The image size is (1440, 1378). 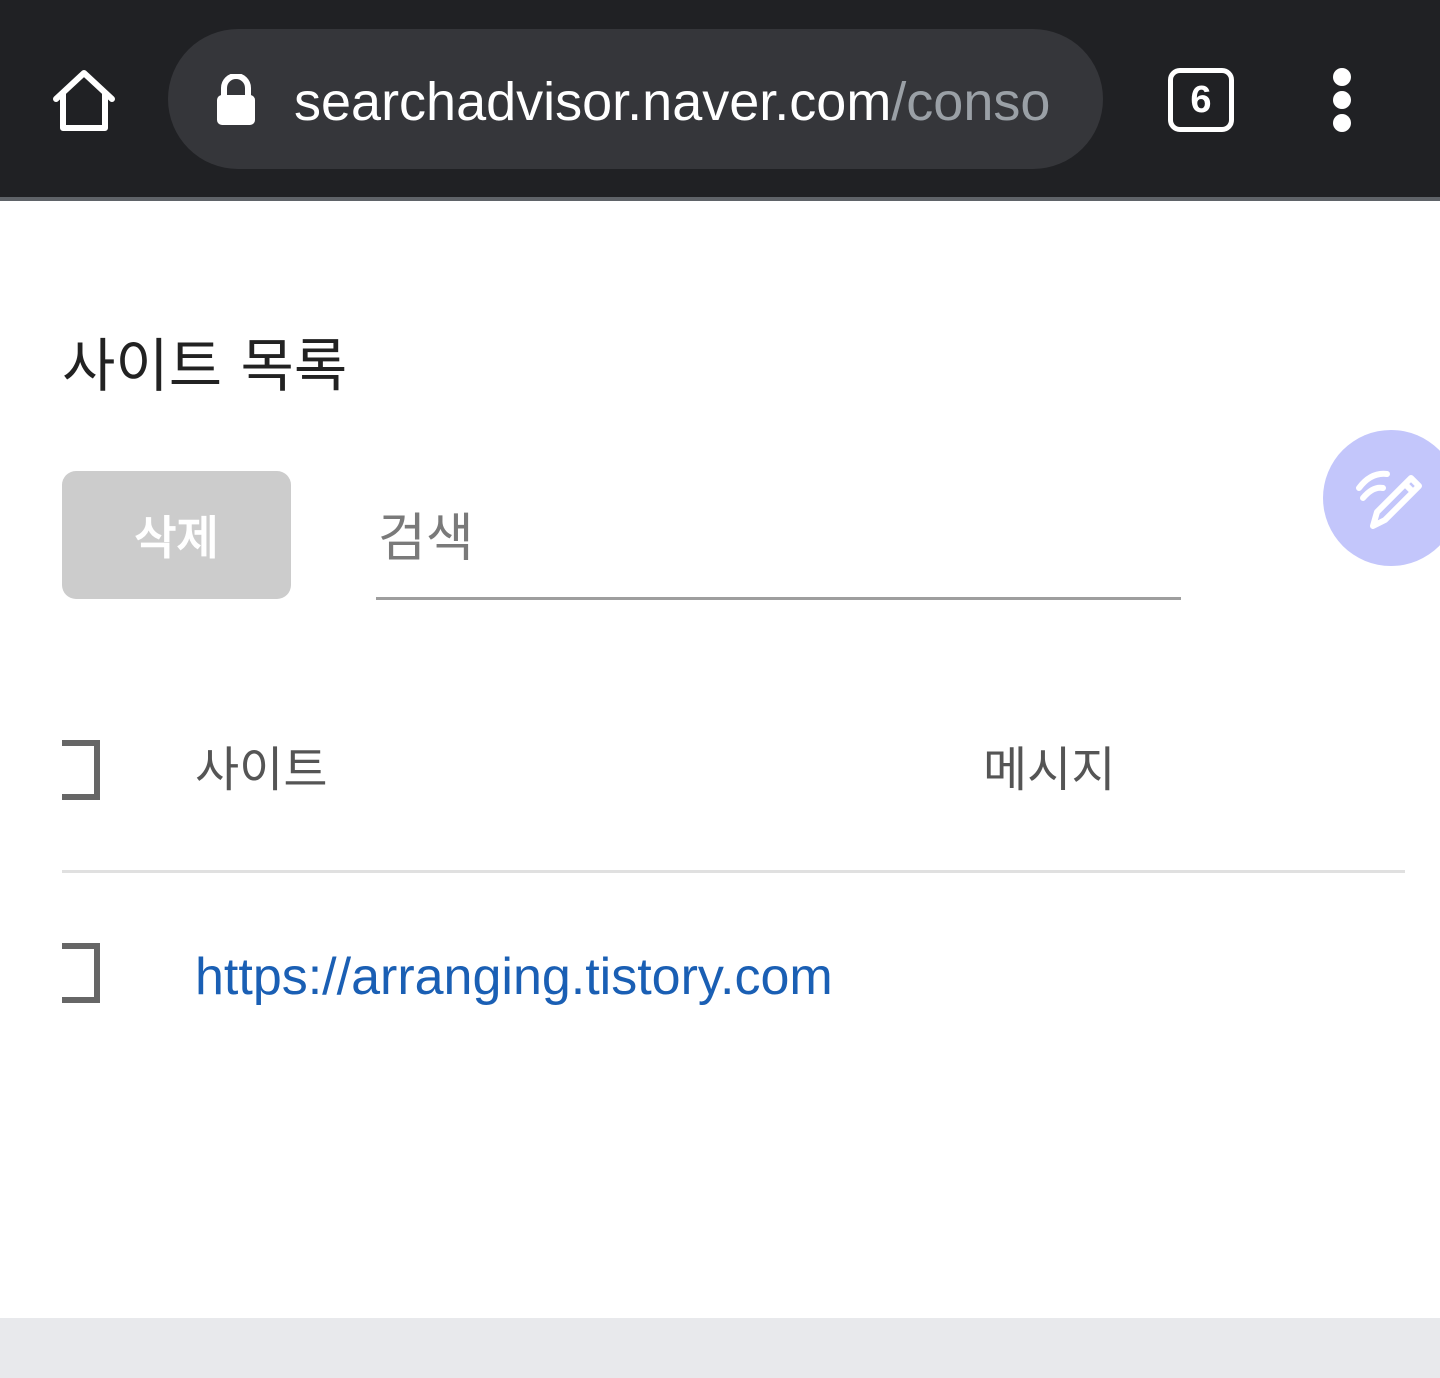 I want to click on pencil-icon, so click(x=1389, y=499).